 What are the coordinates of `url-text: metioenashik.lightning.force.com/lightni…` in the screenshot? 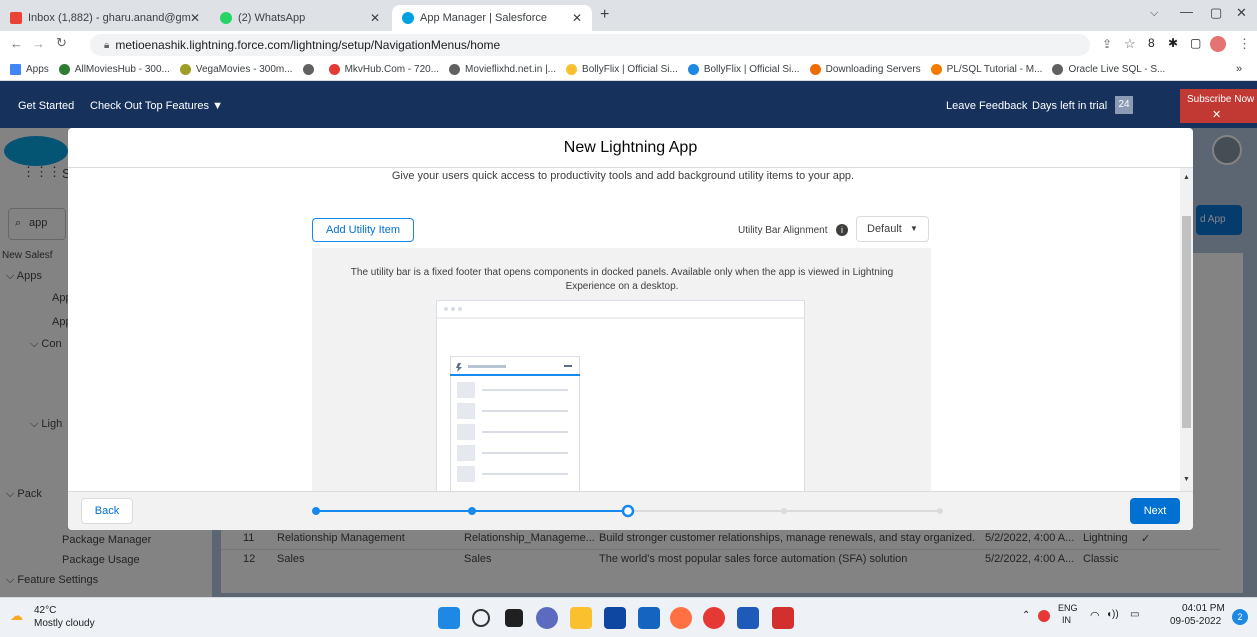 It's located at (308, 45).